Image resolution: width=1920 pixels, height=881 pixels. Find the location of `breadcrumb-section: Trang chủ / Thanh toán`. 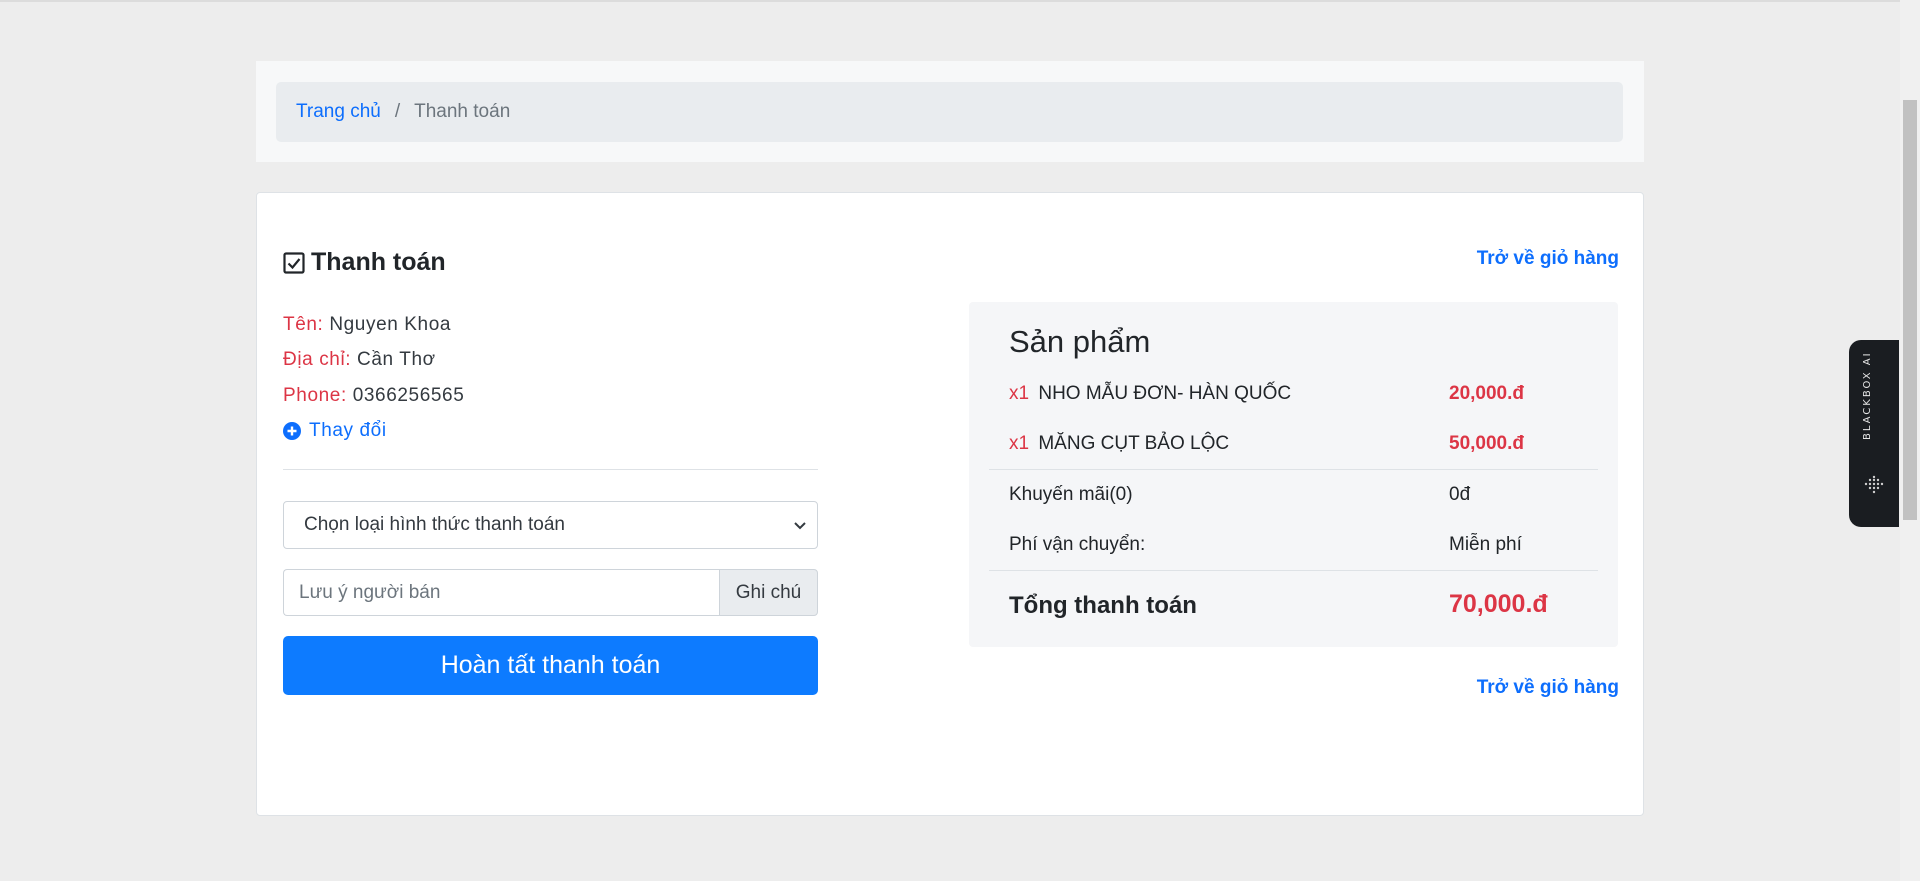

breadcrumb-section: Trang chủ / Thanh toán is located at coordinates (950, 111).